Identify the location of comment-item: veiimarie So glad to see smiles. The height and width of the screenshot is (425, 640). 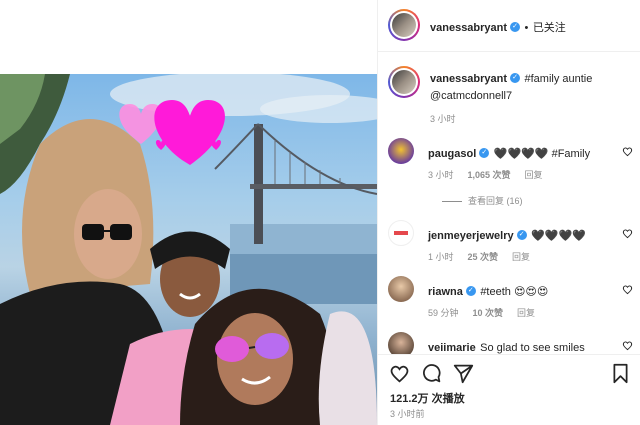
(510, 343).